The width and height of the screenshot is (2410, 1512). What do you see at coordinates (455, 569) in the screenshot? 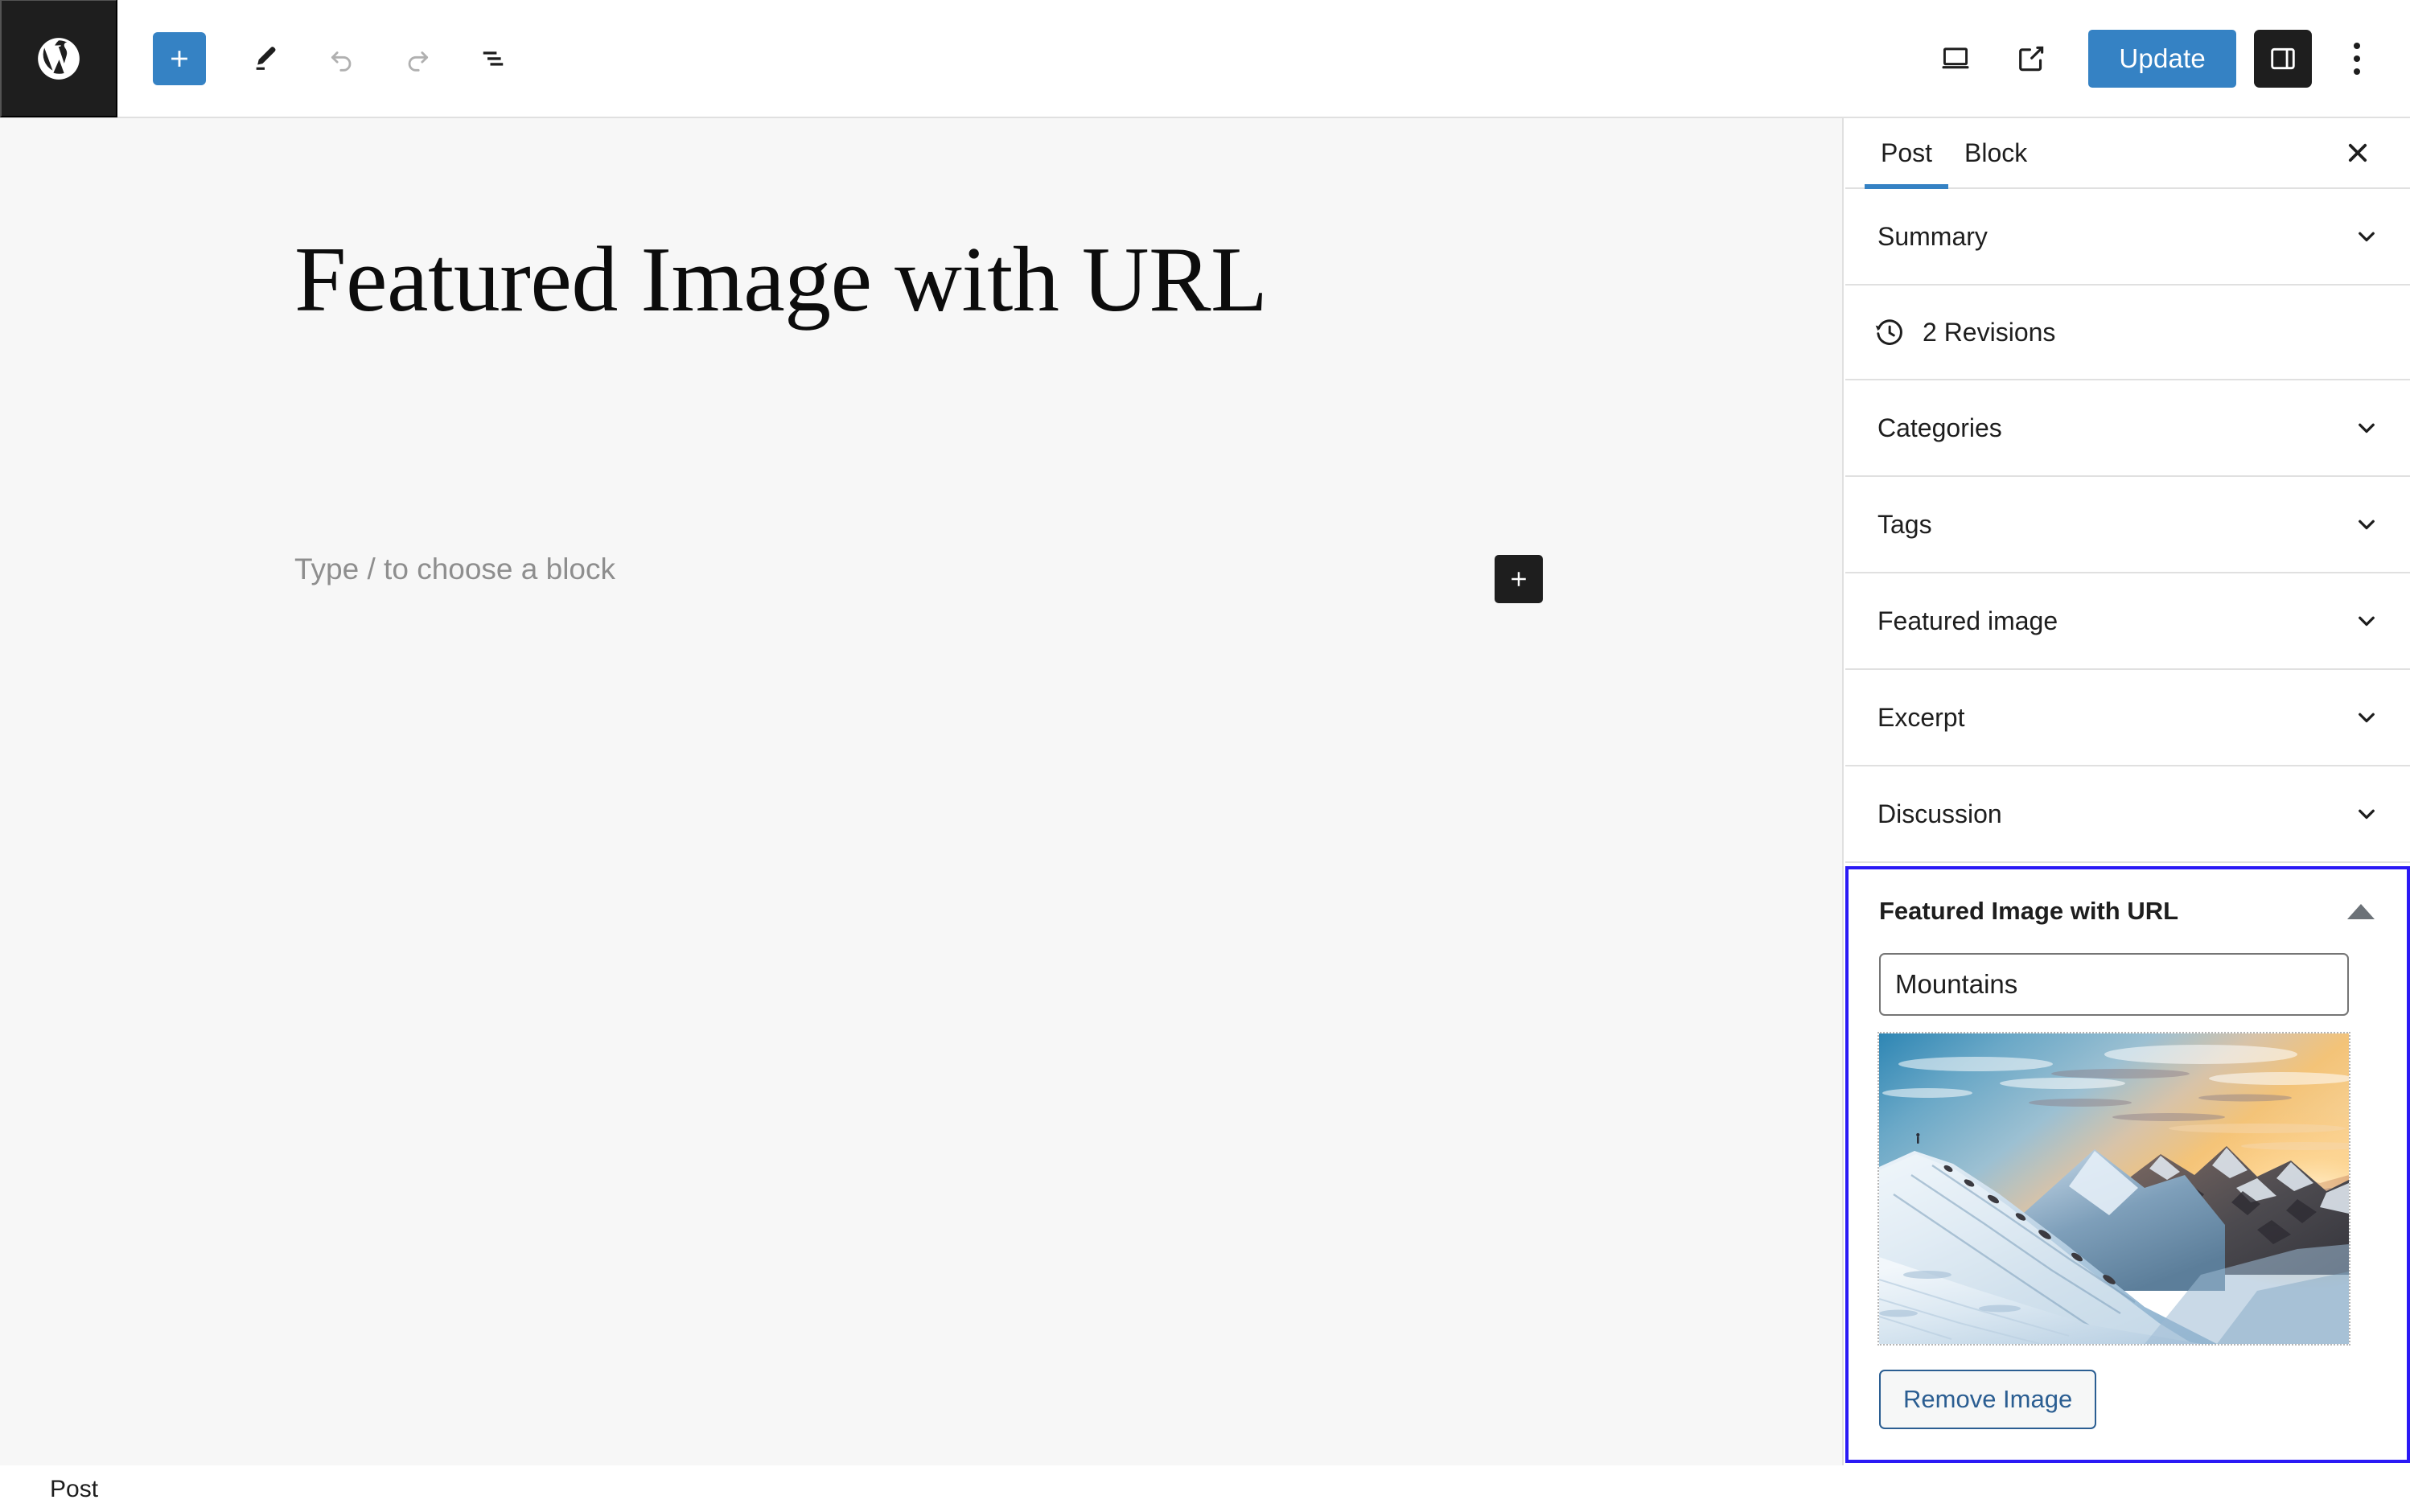
I see `block-placeholder-text: Type / to choose a block` at bounding box center [455, 569].